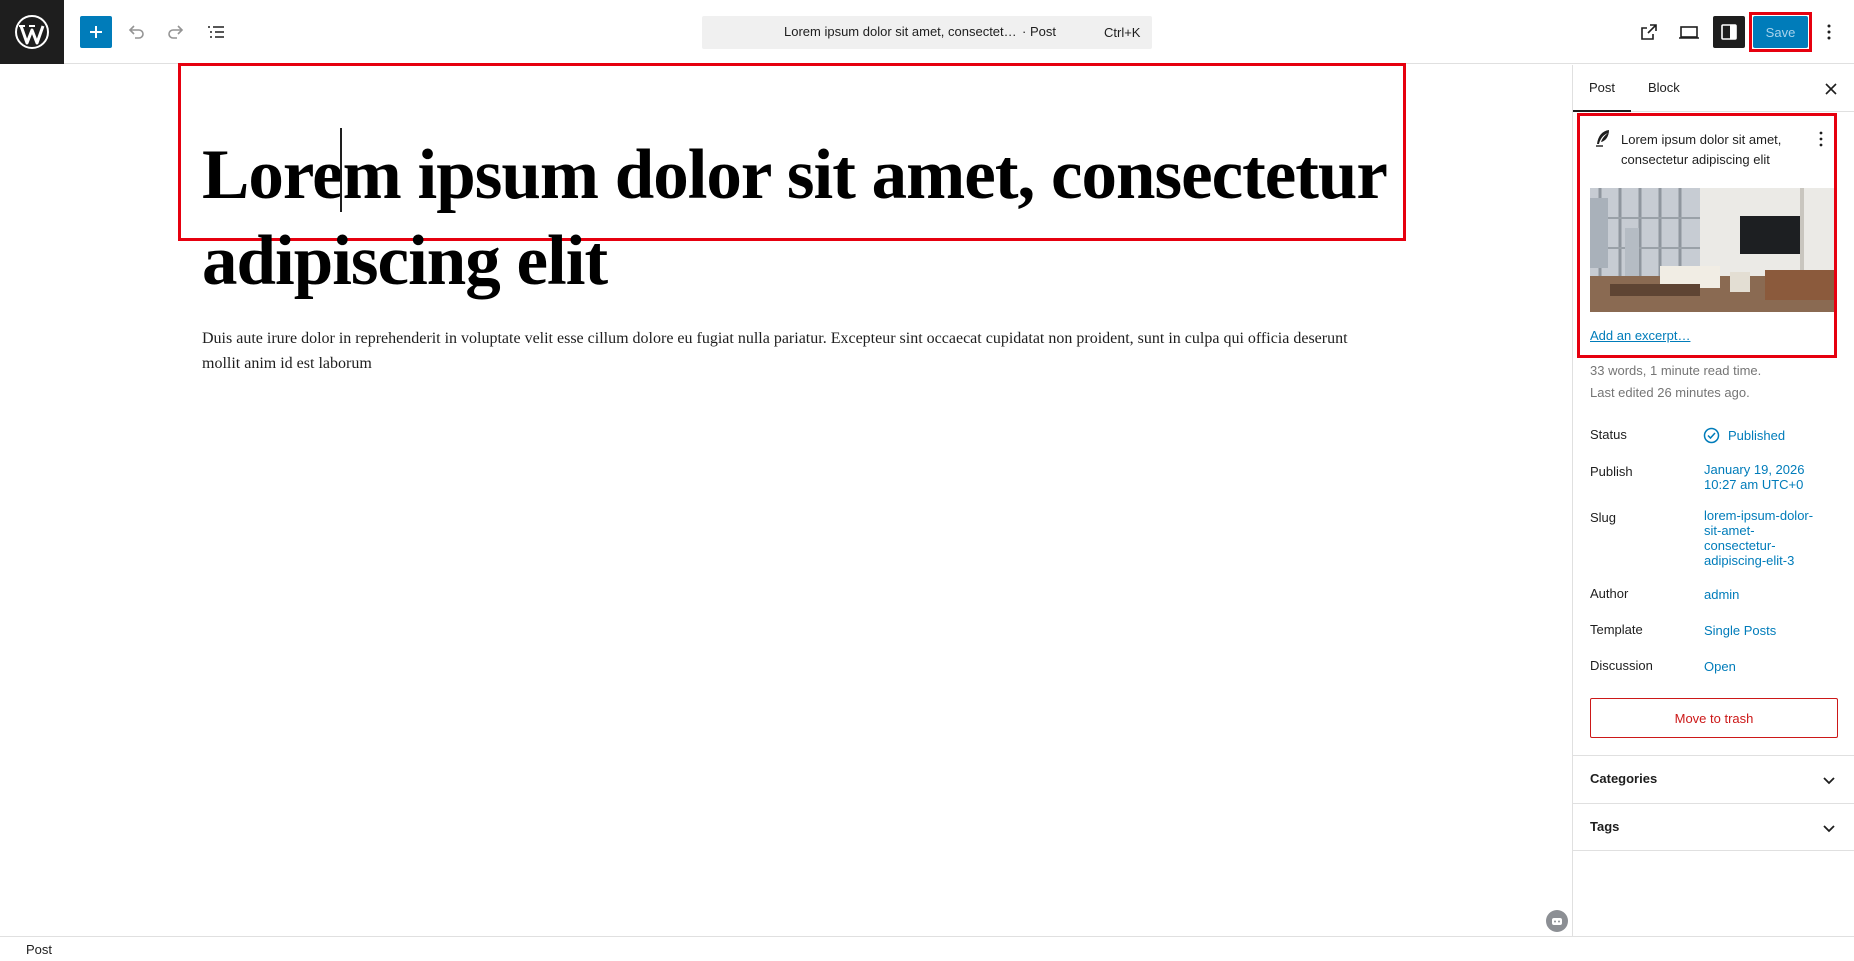  I want to click on external-link-icon, so click(1649, 32).